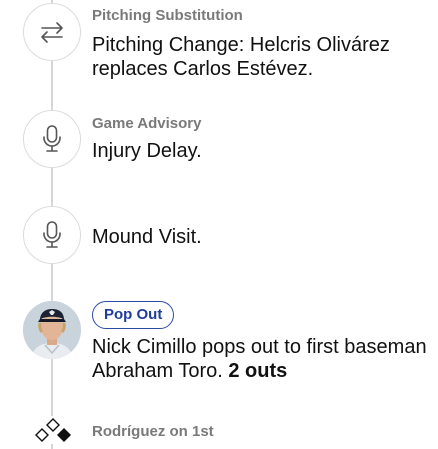  Describe the element at coordinates (147, 123) in the screenshot. I see `event-category: Game Advisory` at that location.